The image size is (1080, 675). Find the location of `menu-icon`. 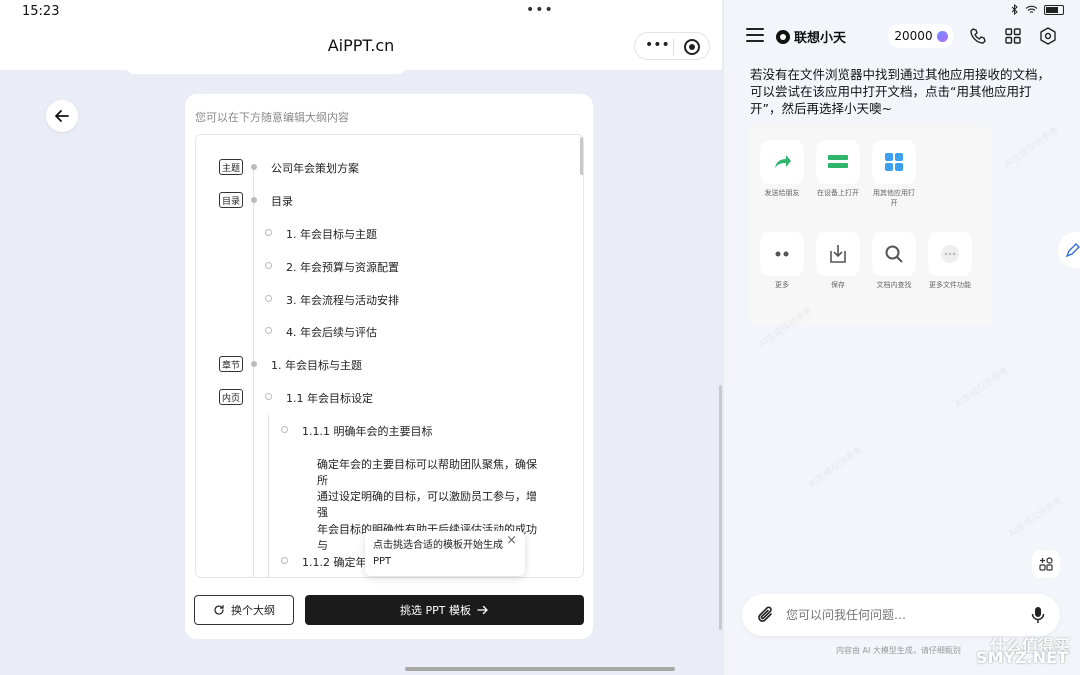

menu-icon is located at coordinates (755, 35).